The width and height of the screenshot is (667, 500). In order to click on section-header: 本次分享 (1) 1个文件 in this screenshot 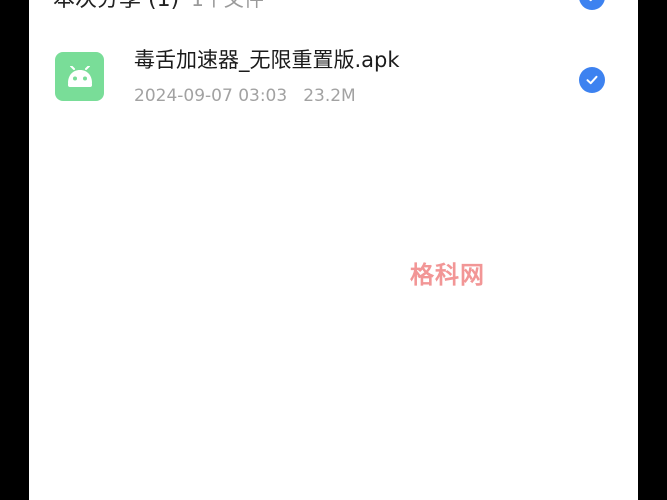, I will do `click(158, 6)`.